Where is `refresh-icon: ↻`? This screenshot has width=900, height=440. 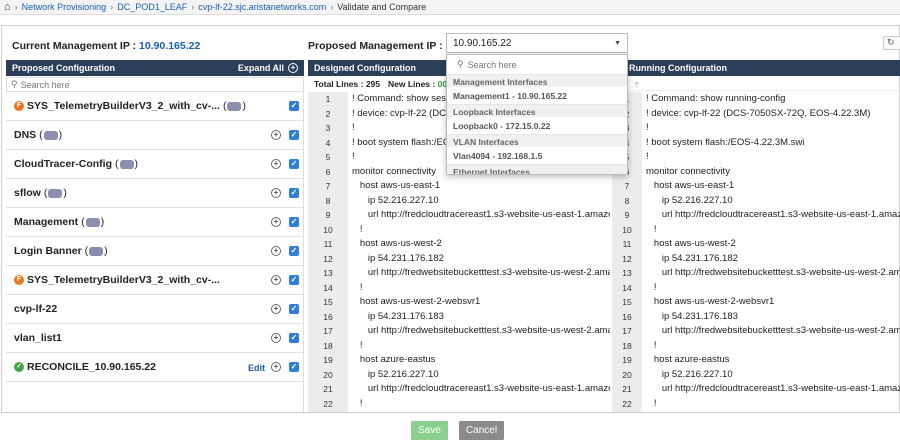 refresh-icon: ↻ is located at coordinates (891, 43).